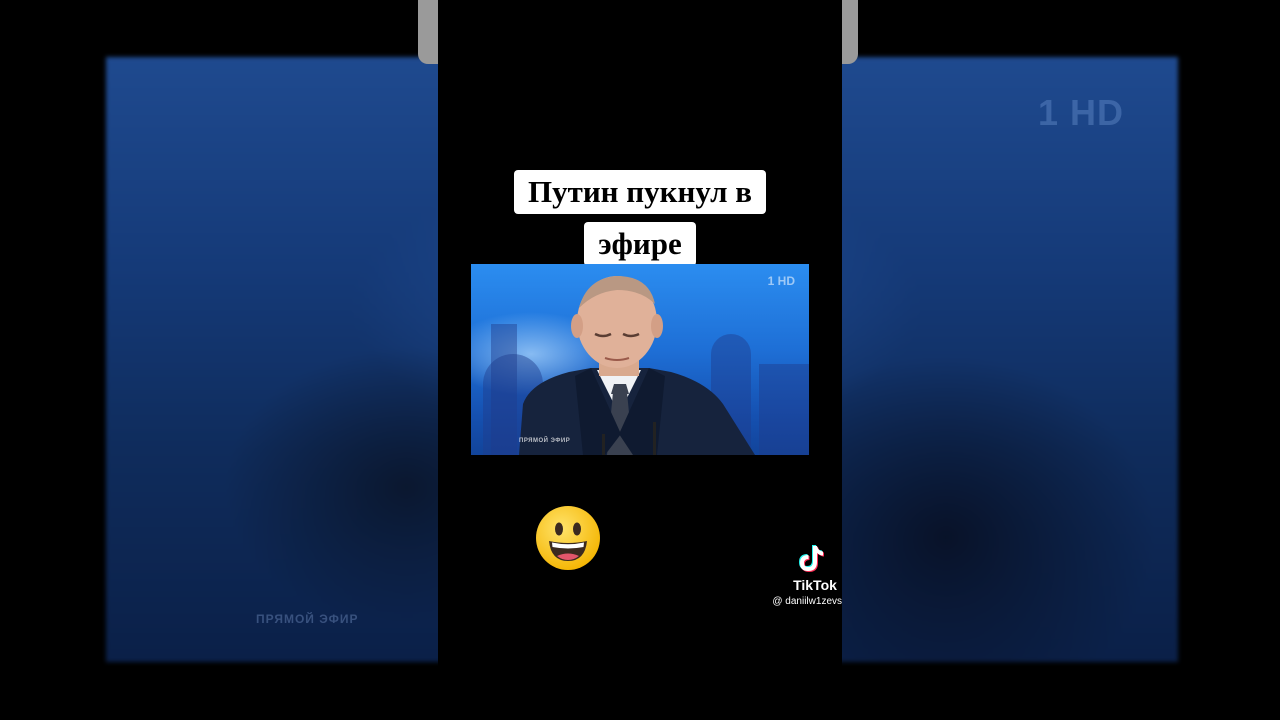  Describe the element at coordinates (781, 281) in the screenshot. I see `video-channel-logo: 1 HD` at that location.